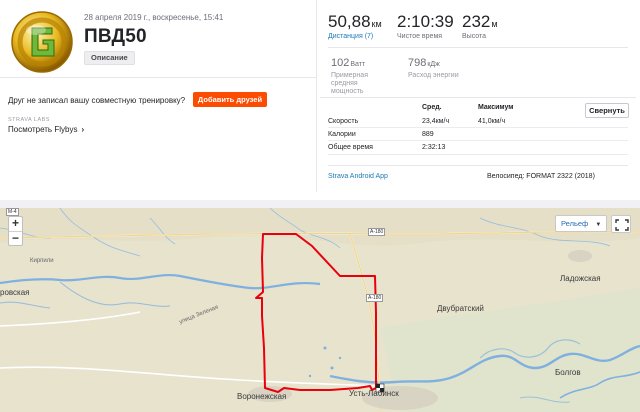 The image size is (640, 412). I want to click on stat-moving-time: 2:10:39 Чистое время, so click(425, 26).